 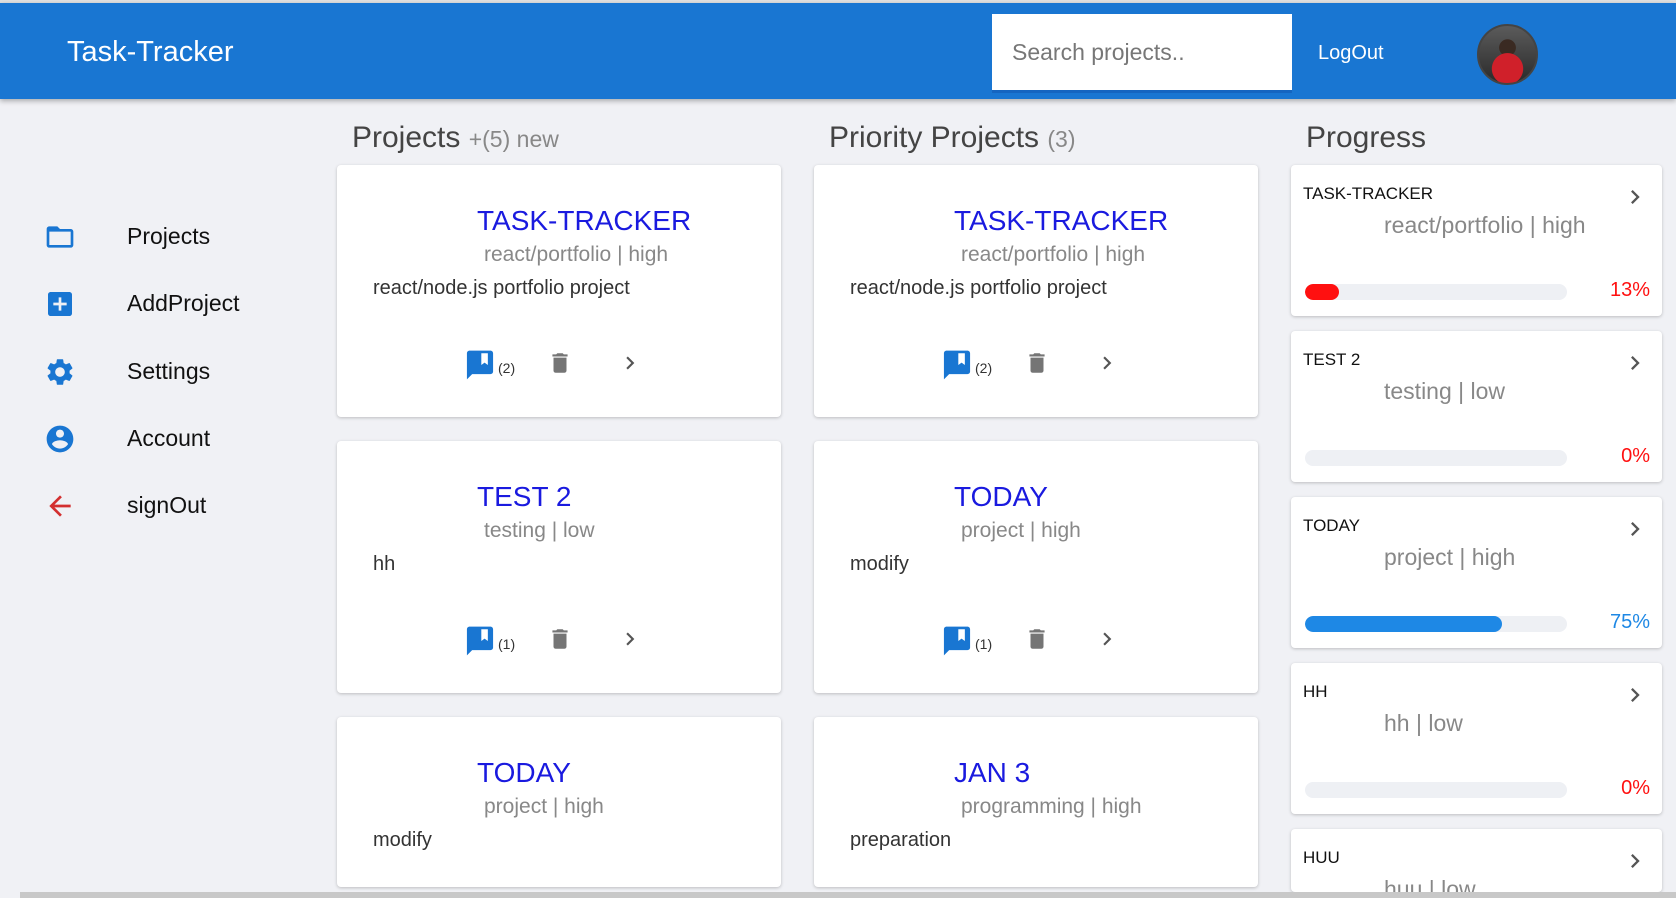 I want to click on sidebar-item-label: Settings, so click(x=169, y=371).